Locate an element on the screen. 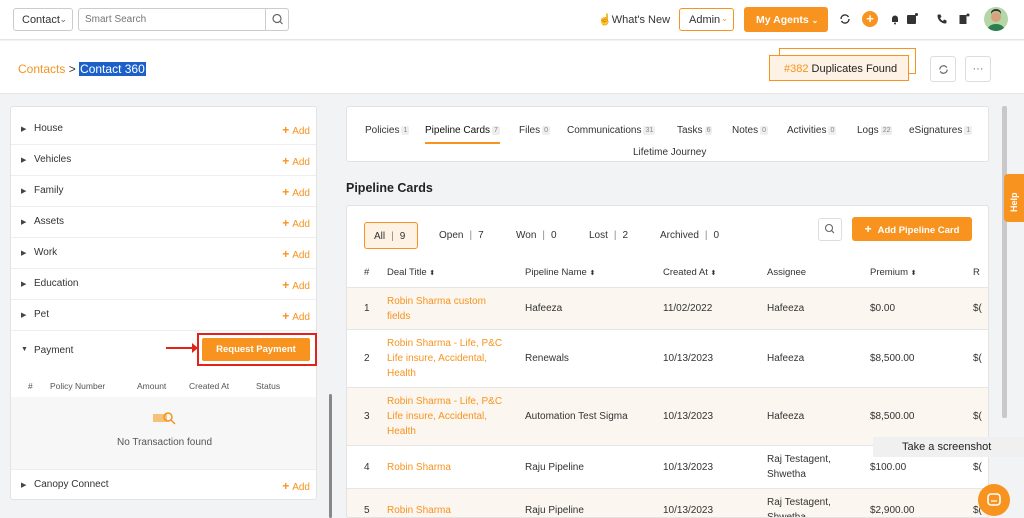  section-label: Canopy Connect is located at coordinates (71, 484).